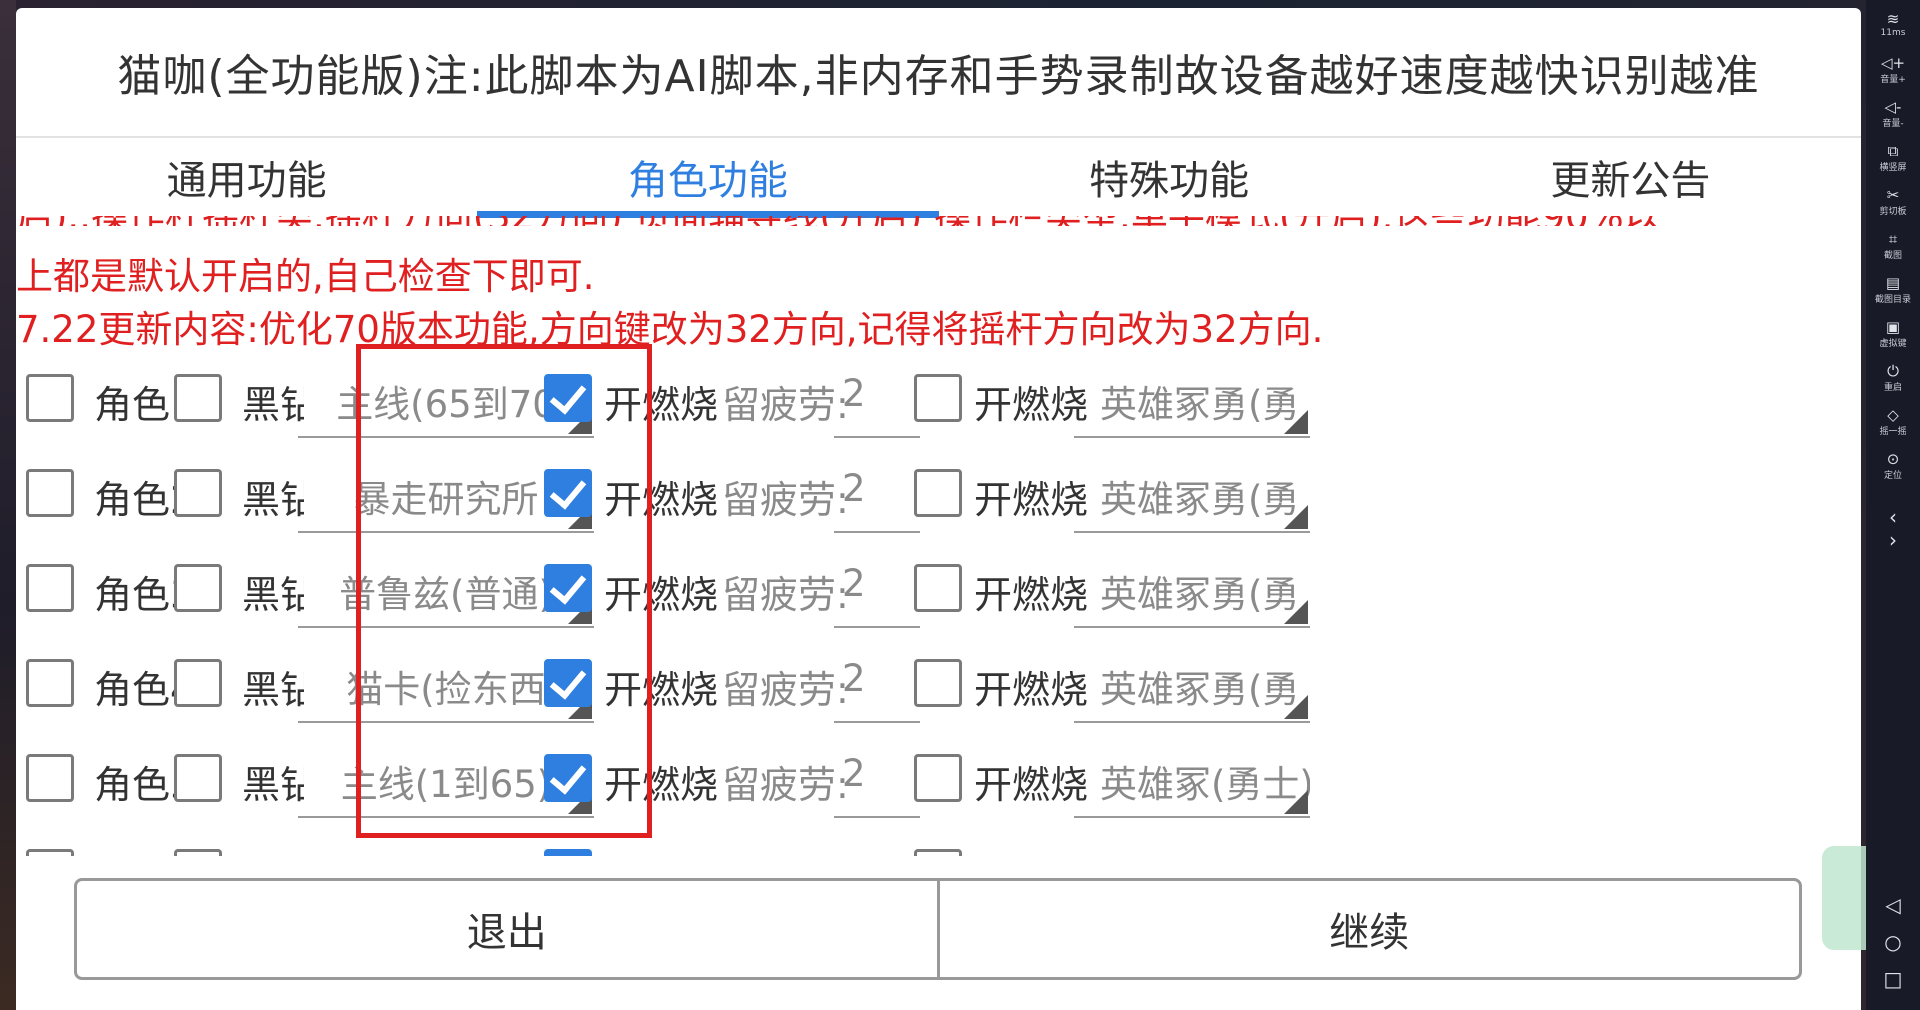 Image resolution: width=1920 pixels, height=1010 pixels. I want to click on role-1-checkbox, so click(50, 398).